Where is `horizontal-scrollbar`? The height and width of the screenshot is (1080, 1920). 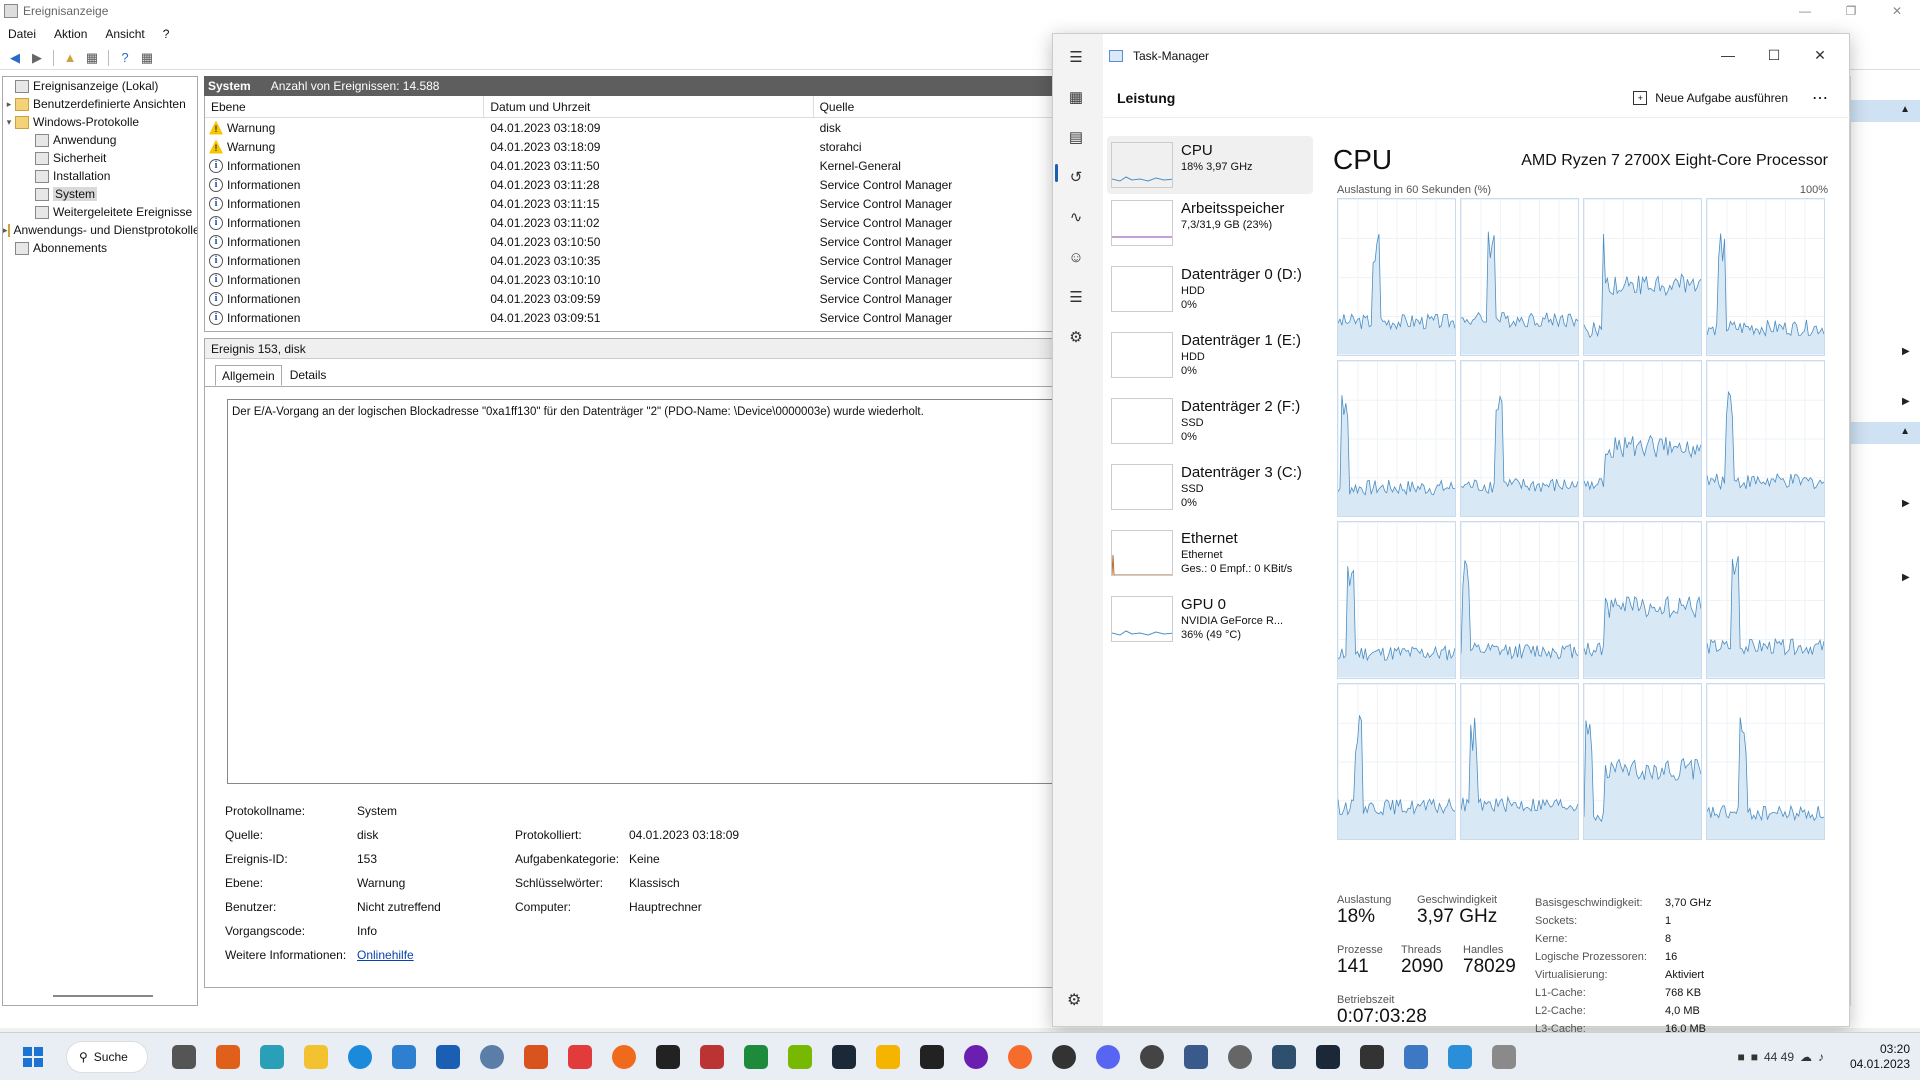 horizontal-scrollbar is located at coordinates (103, 996).